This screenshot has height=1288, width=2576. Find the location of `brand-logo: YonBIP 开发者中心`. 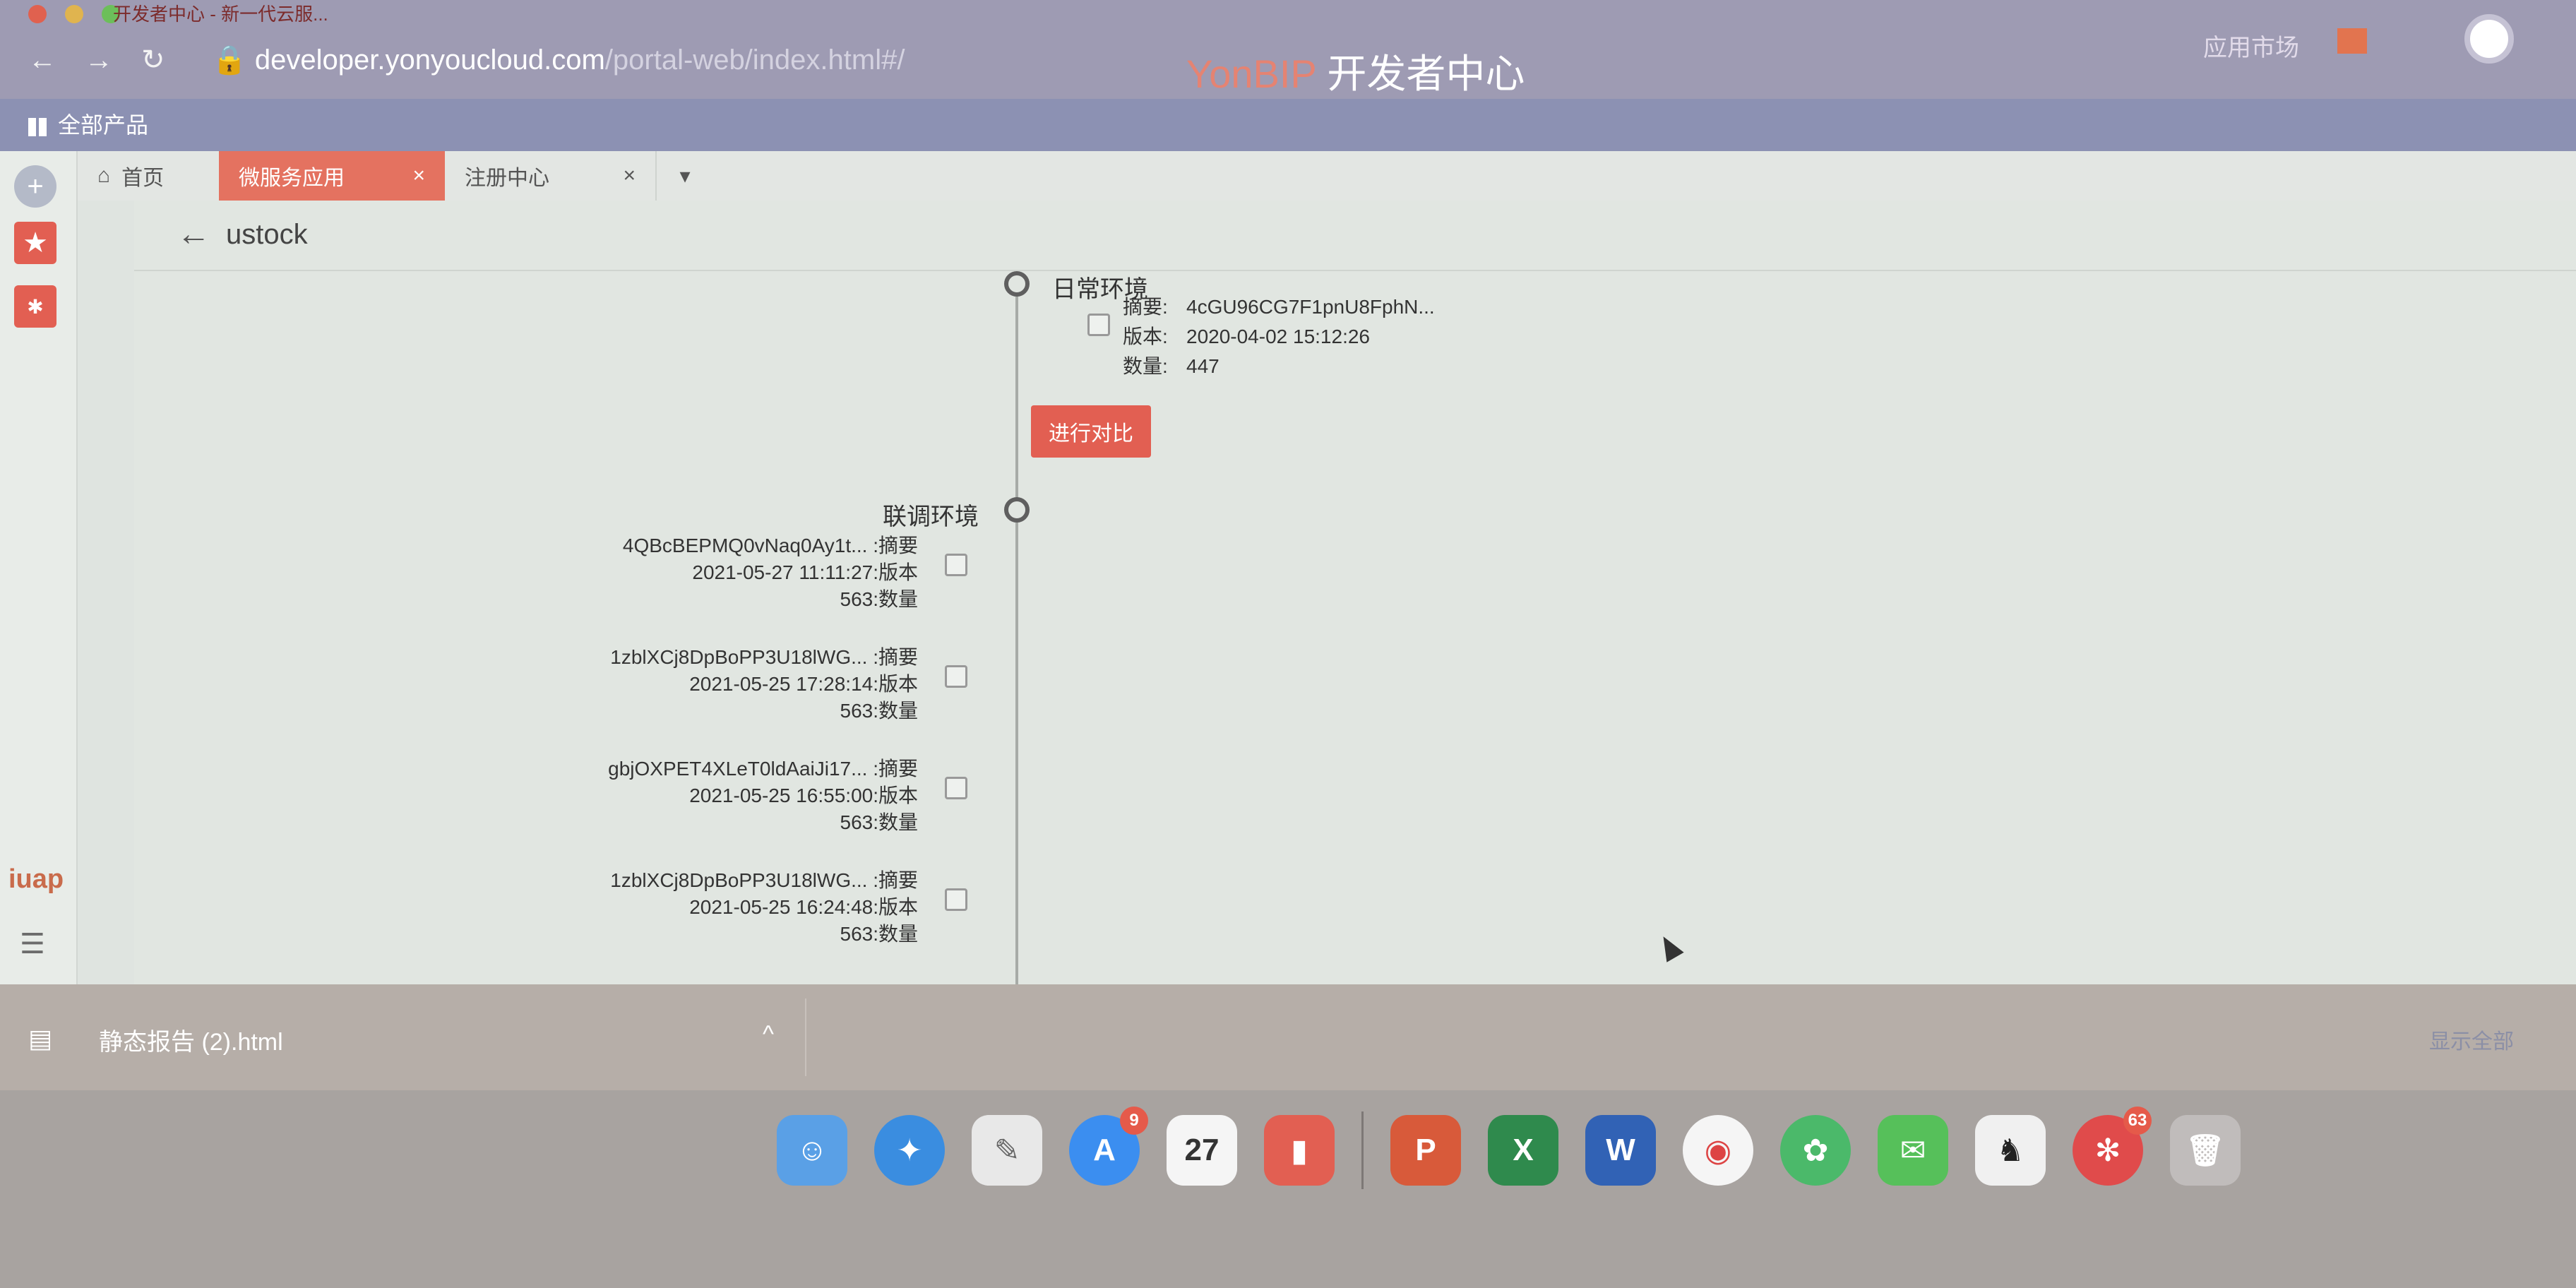

brand-logo: YonBIP 开发者中心 is located at coordinates (1355, 71).